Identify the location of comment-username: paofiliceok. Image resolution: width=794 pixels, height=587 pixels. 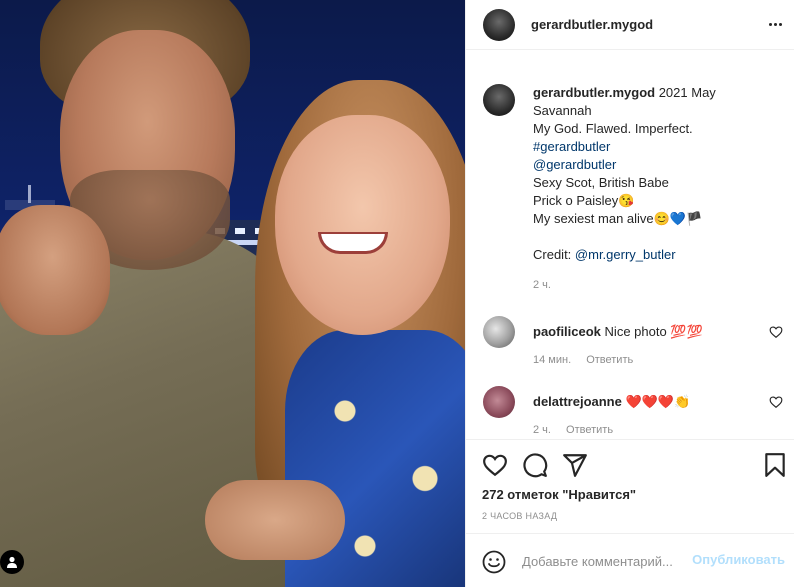
(567, 331).